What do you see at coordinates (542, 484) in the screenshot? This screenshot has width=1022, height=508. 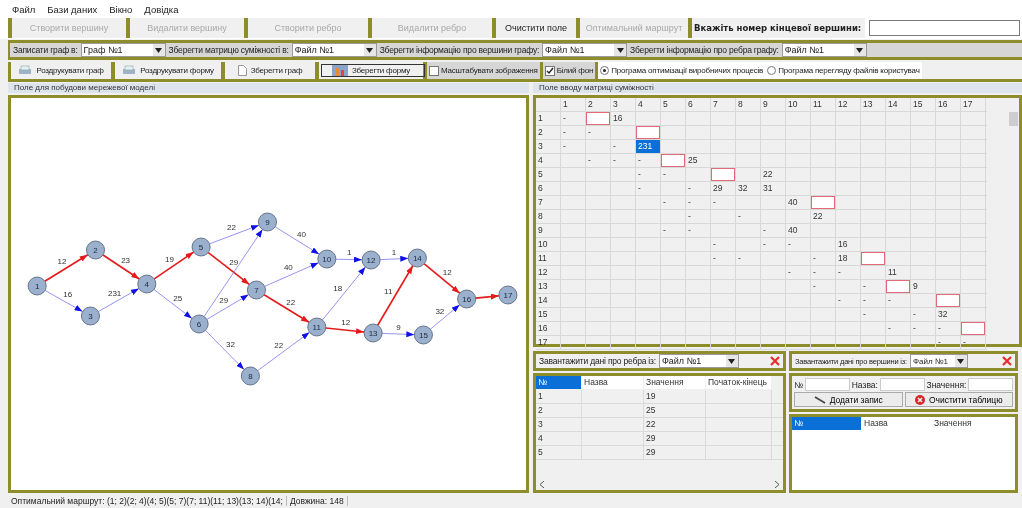 I see `scroll-left-icon` at bounding box center [542, 484].